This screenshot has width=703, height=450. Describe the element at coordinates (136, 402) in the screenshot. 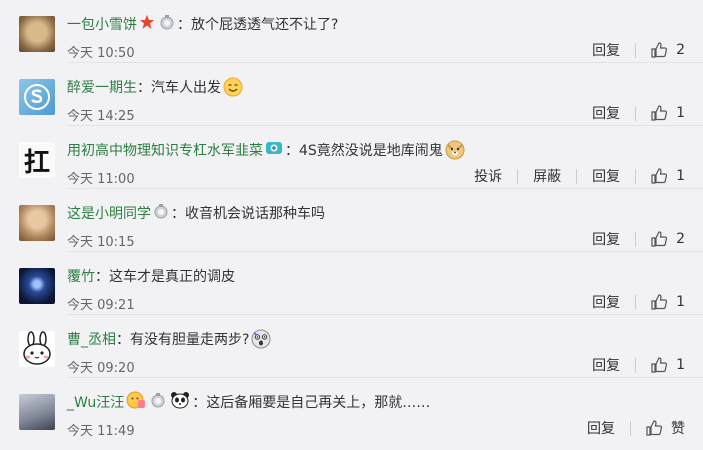

I see `pray-emoji-icon` at that location.